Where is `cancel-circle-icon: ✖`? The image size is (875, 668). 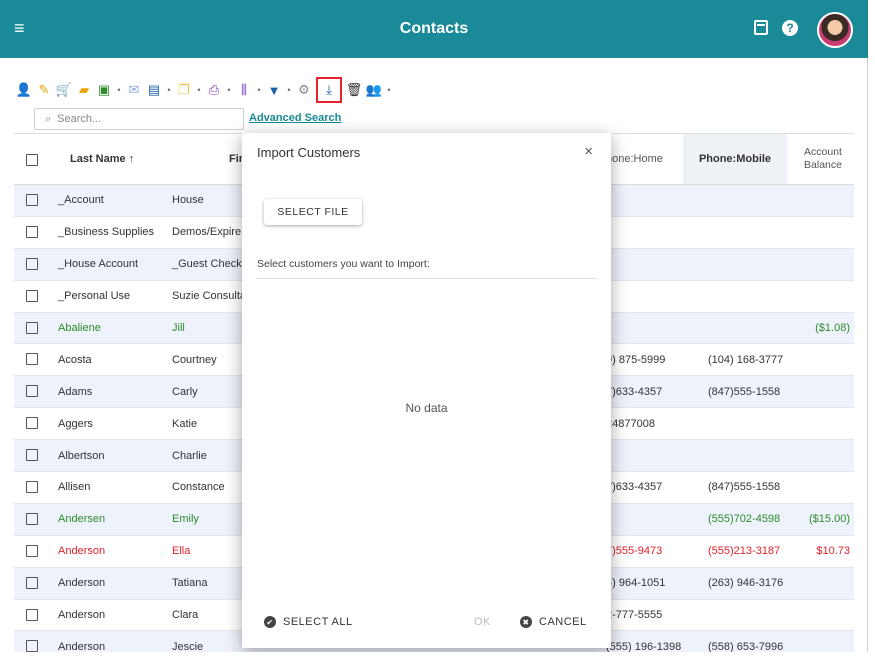
cancel-circle-icon: ✖ is located at coordinates (526, 622).